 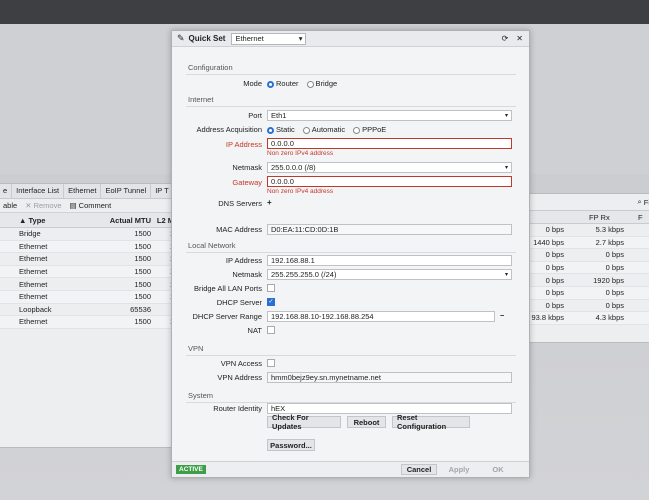 I want to click on section-local-network: Local Network, so click(x=212, y=245).